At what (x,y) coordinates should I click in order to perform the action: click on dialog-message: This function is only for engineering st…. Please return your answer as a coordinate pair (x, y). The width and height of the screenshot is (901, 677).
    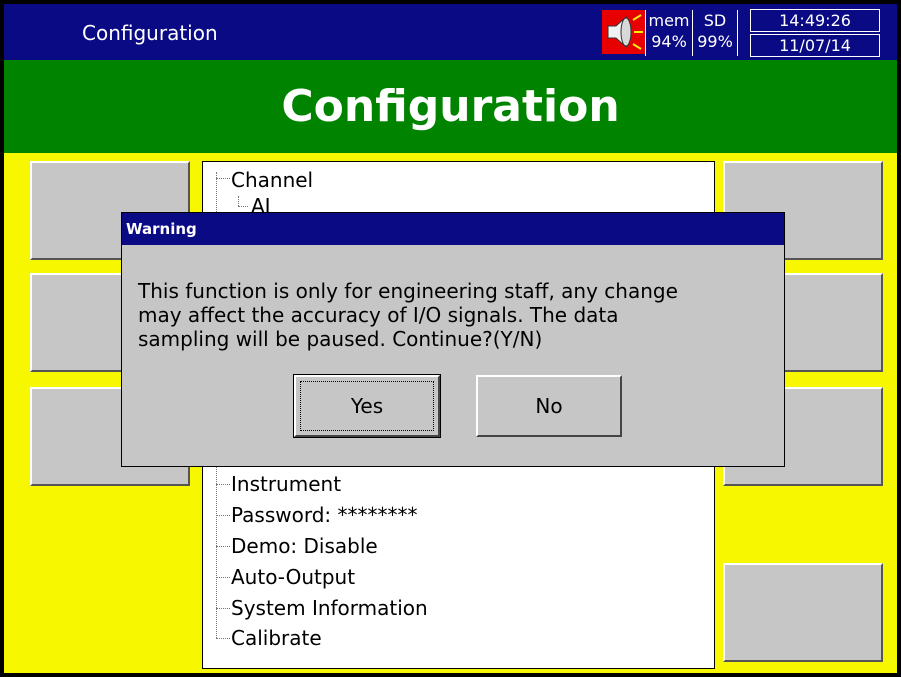
    Looking at the image, I should click on (453, 315).